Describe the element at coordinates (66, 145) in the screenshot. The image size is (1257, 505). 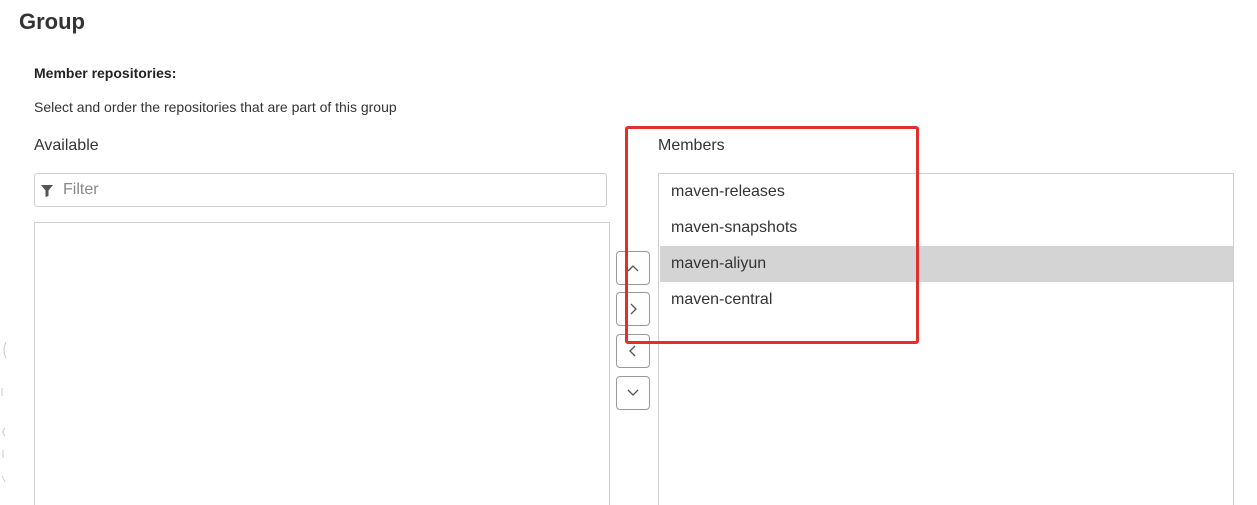
I see `available-label: Available` at that location.